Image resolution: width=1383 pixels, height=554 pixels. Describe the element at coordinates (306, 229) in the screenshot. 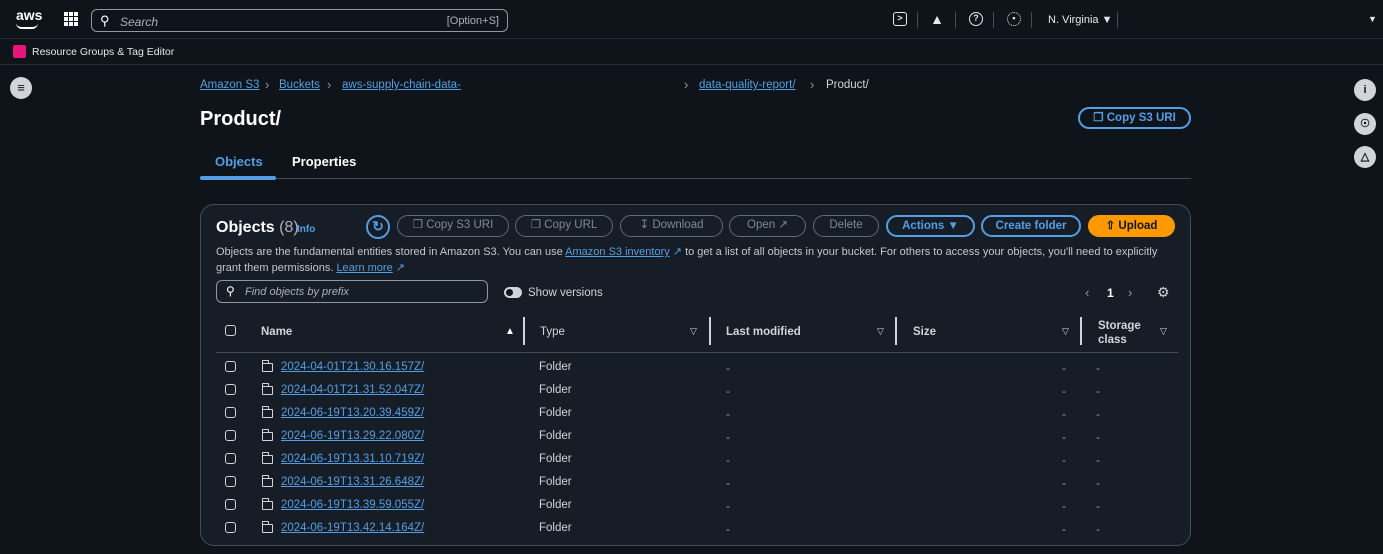

I see `info-link: Info` at that location.